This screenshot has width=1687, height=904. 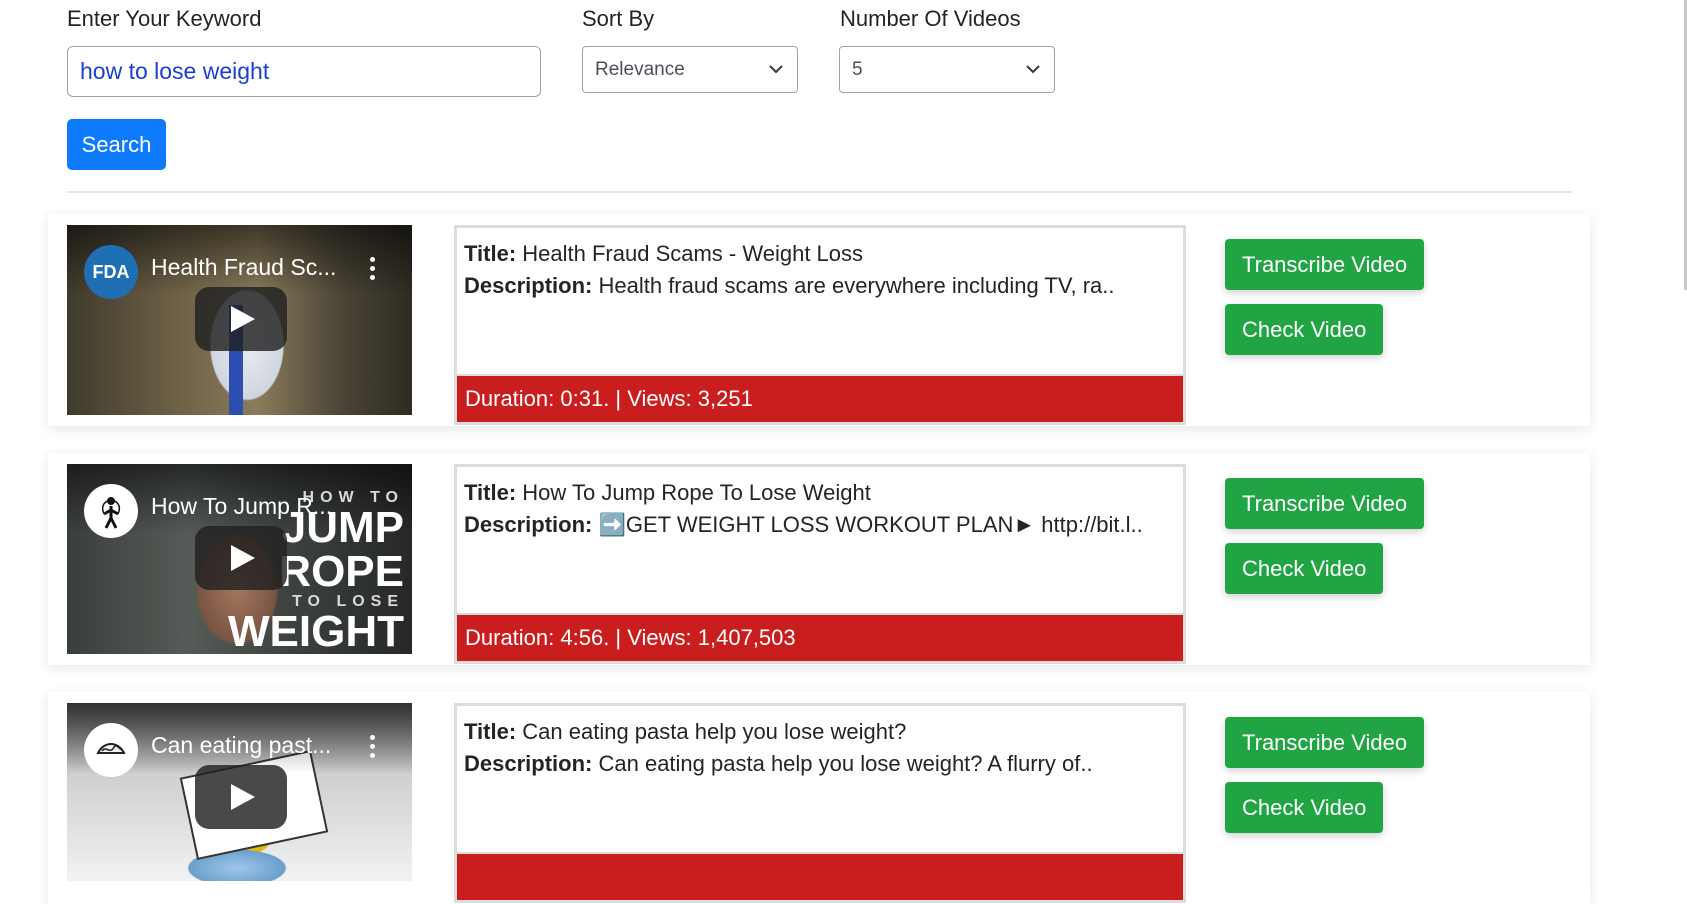 I want to click on channel-logo: FDA, so click(x=111, y=272).